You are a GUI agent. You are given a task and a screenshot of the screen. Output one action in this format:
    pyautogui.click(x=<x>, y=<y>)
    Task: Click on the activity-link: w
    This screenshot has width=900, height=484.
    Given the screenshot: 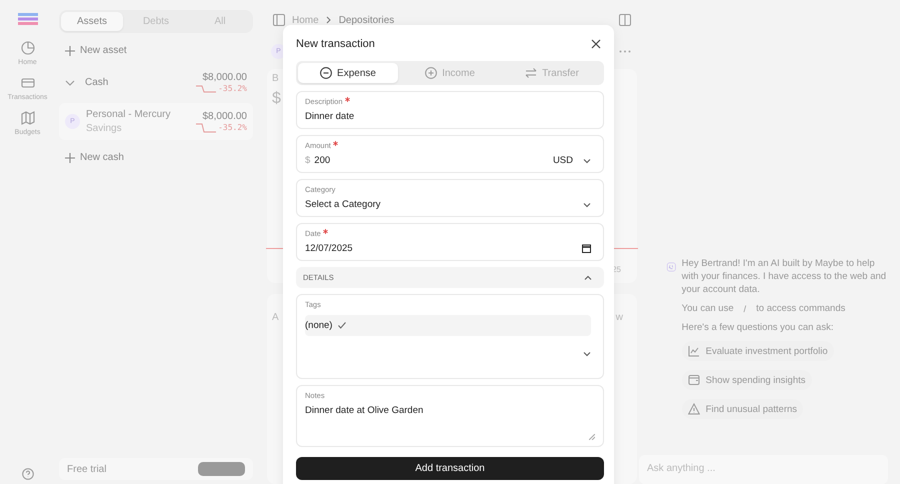 What is the action you would take?
    pyautogui.click(x=619, y=317)
    